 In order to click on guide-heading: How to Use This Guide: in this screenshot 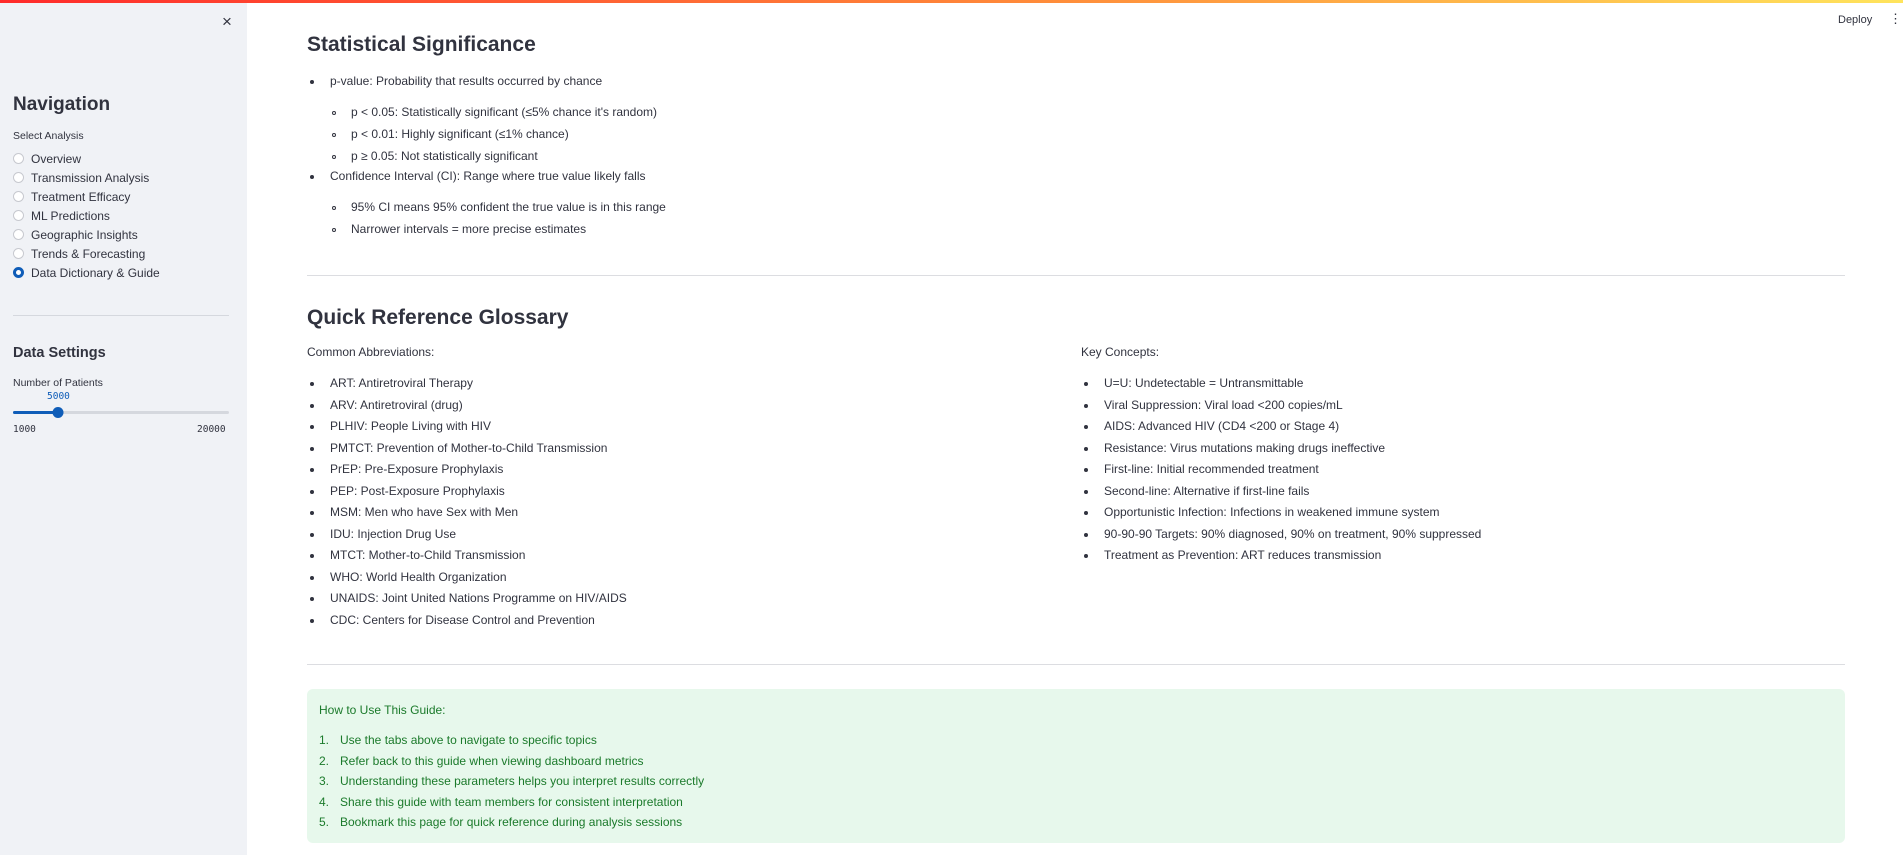, I will do `click(382, 710)`.